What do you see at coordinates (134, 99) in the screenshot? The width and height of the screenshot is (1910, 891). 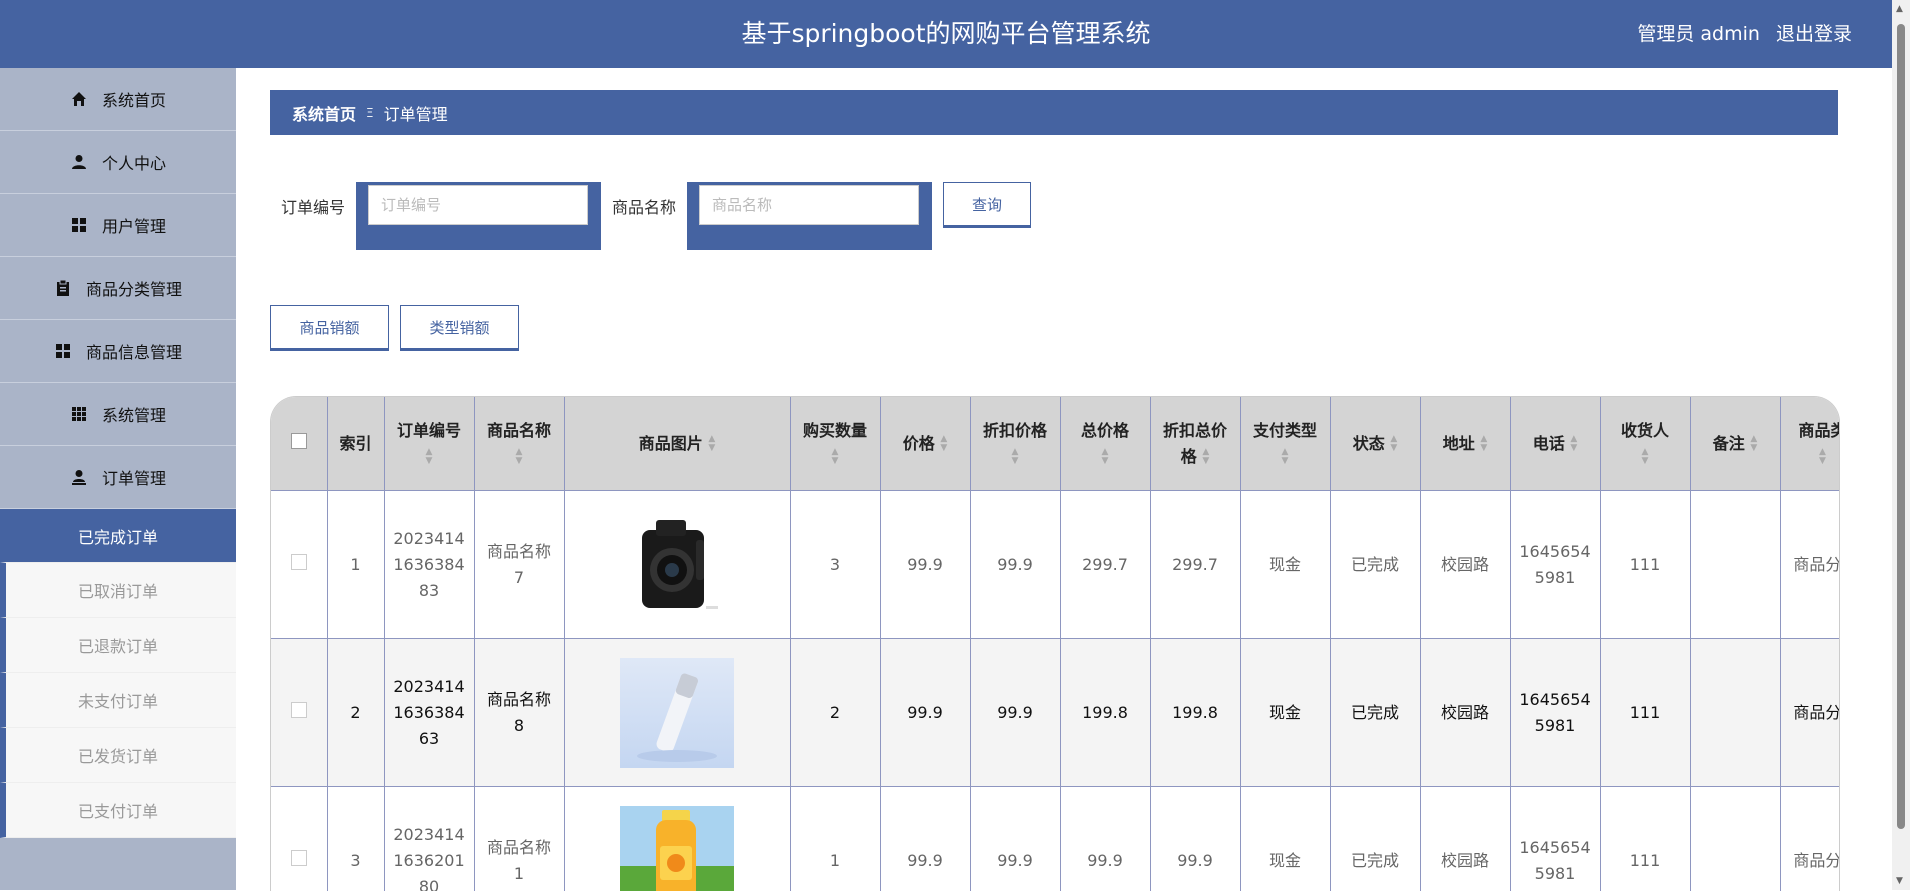 I see `sidebar-item-label: 系统首页` at bounding box center [134, 99].